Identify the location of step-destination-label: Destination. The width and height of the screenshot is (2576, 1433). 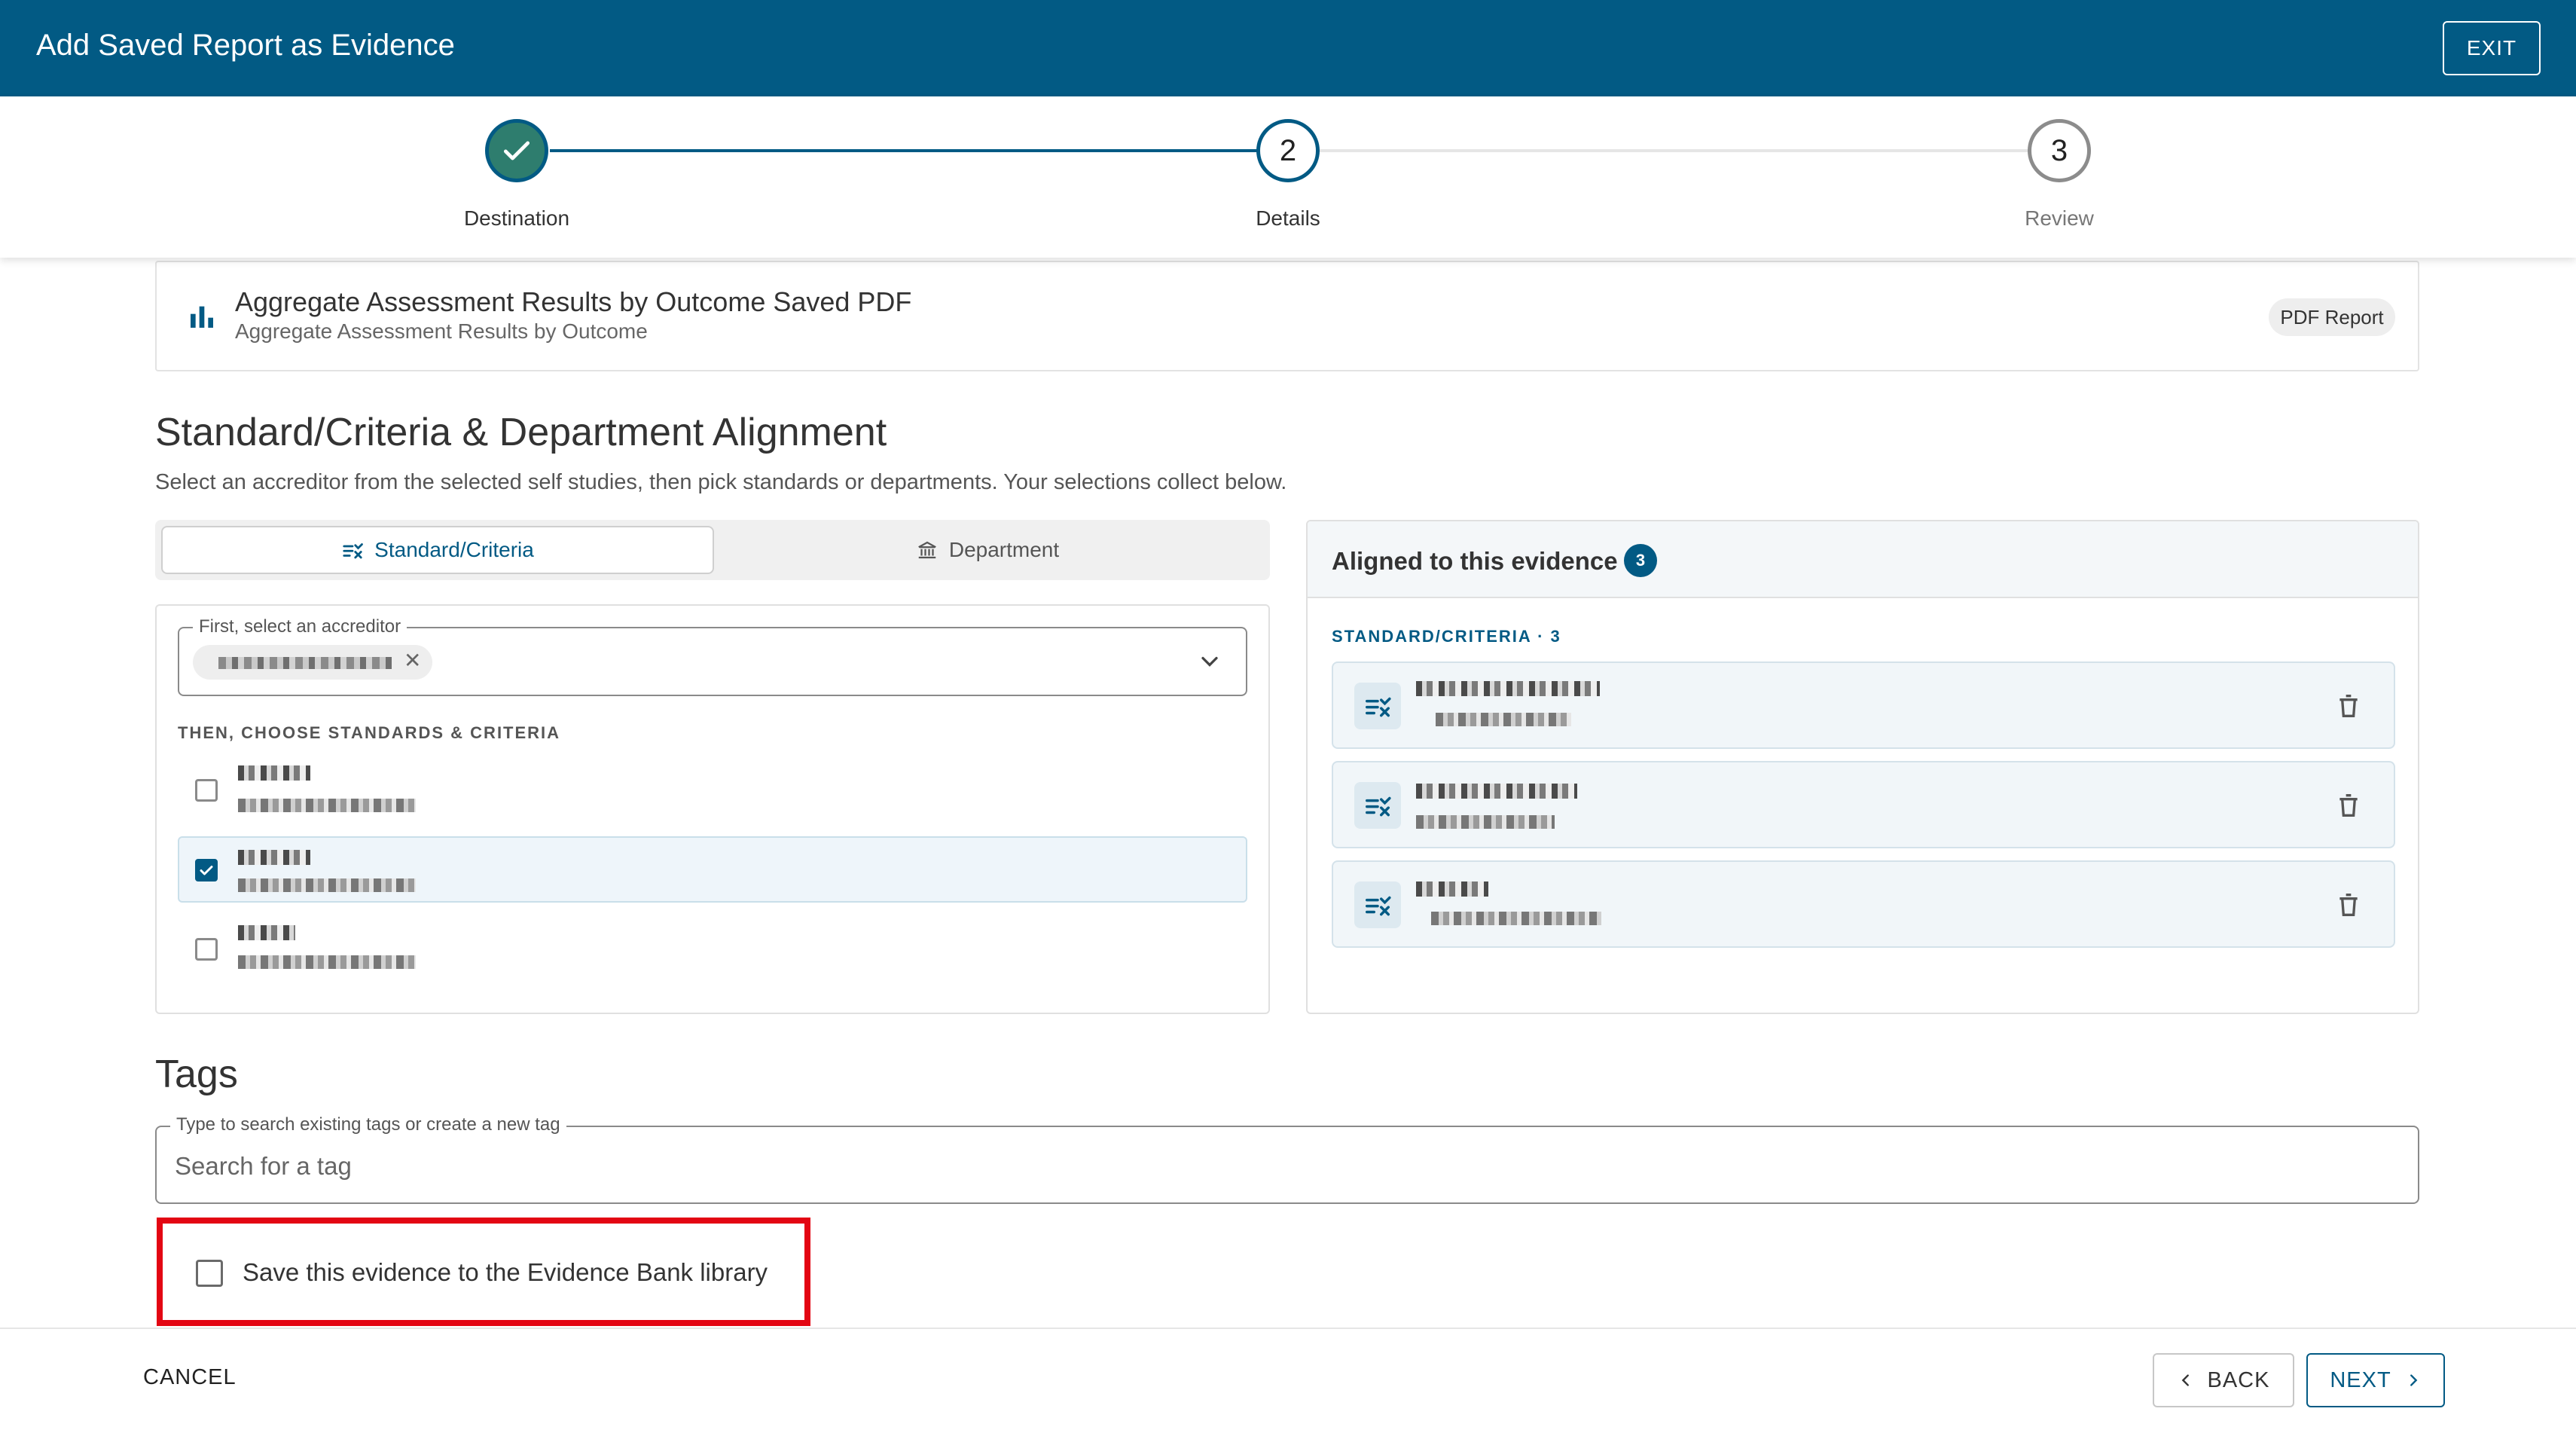
(517, 218).